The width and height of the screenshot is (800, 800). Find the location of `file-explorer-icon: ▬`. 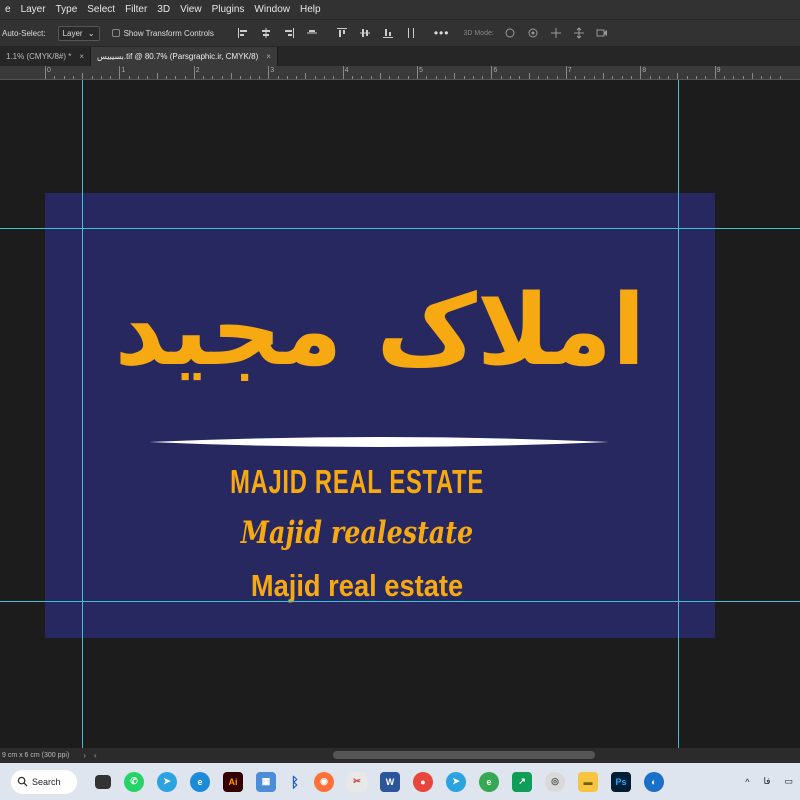

file-explorer-icon: ▬ is located at coordinates (588, 781).